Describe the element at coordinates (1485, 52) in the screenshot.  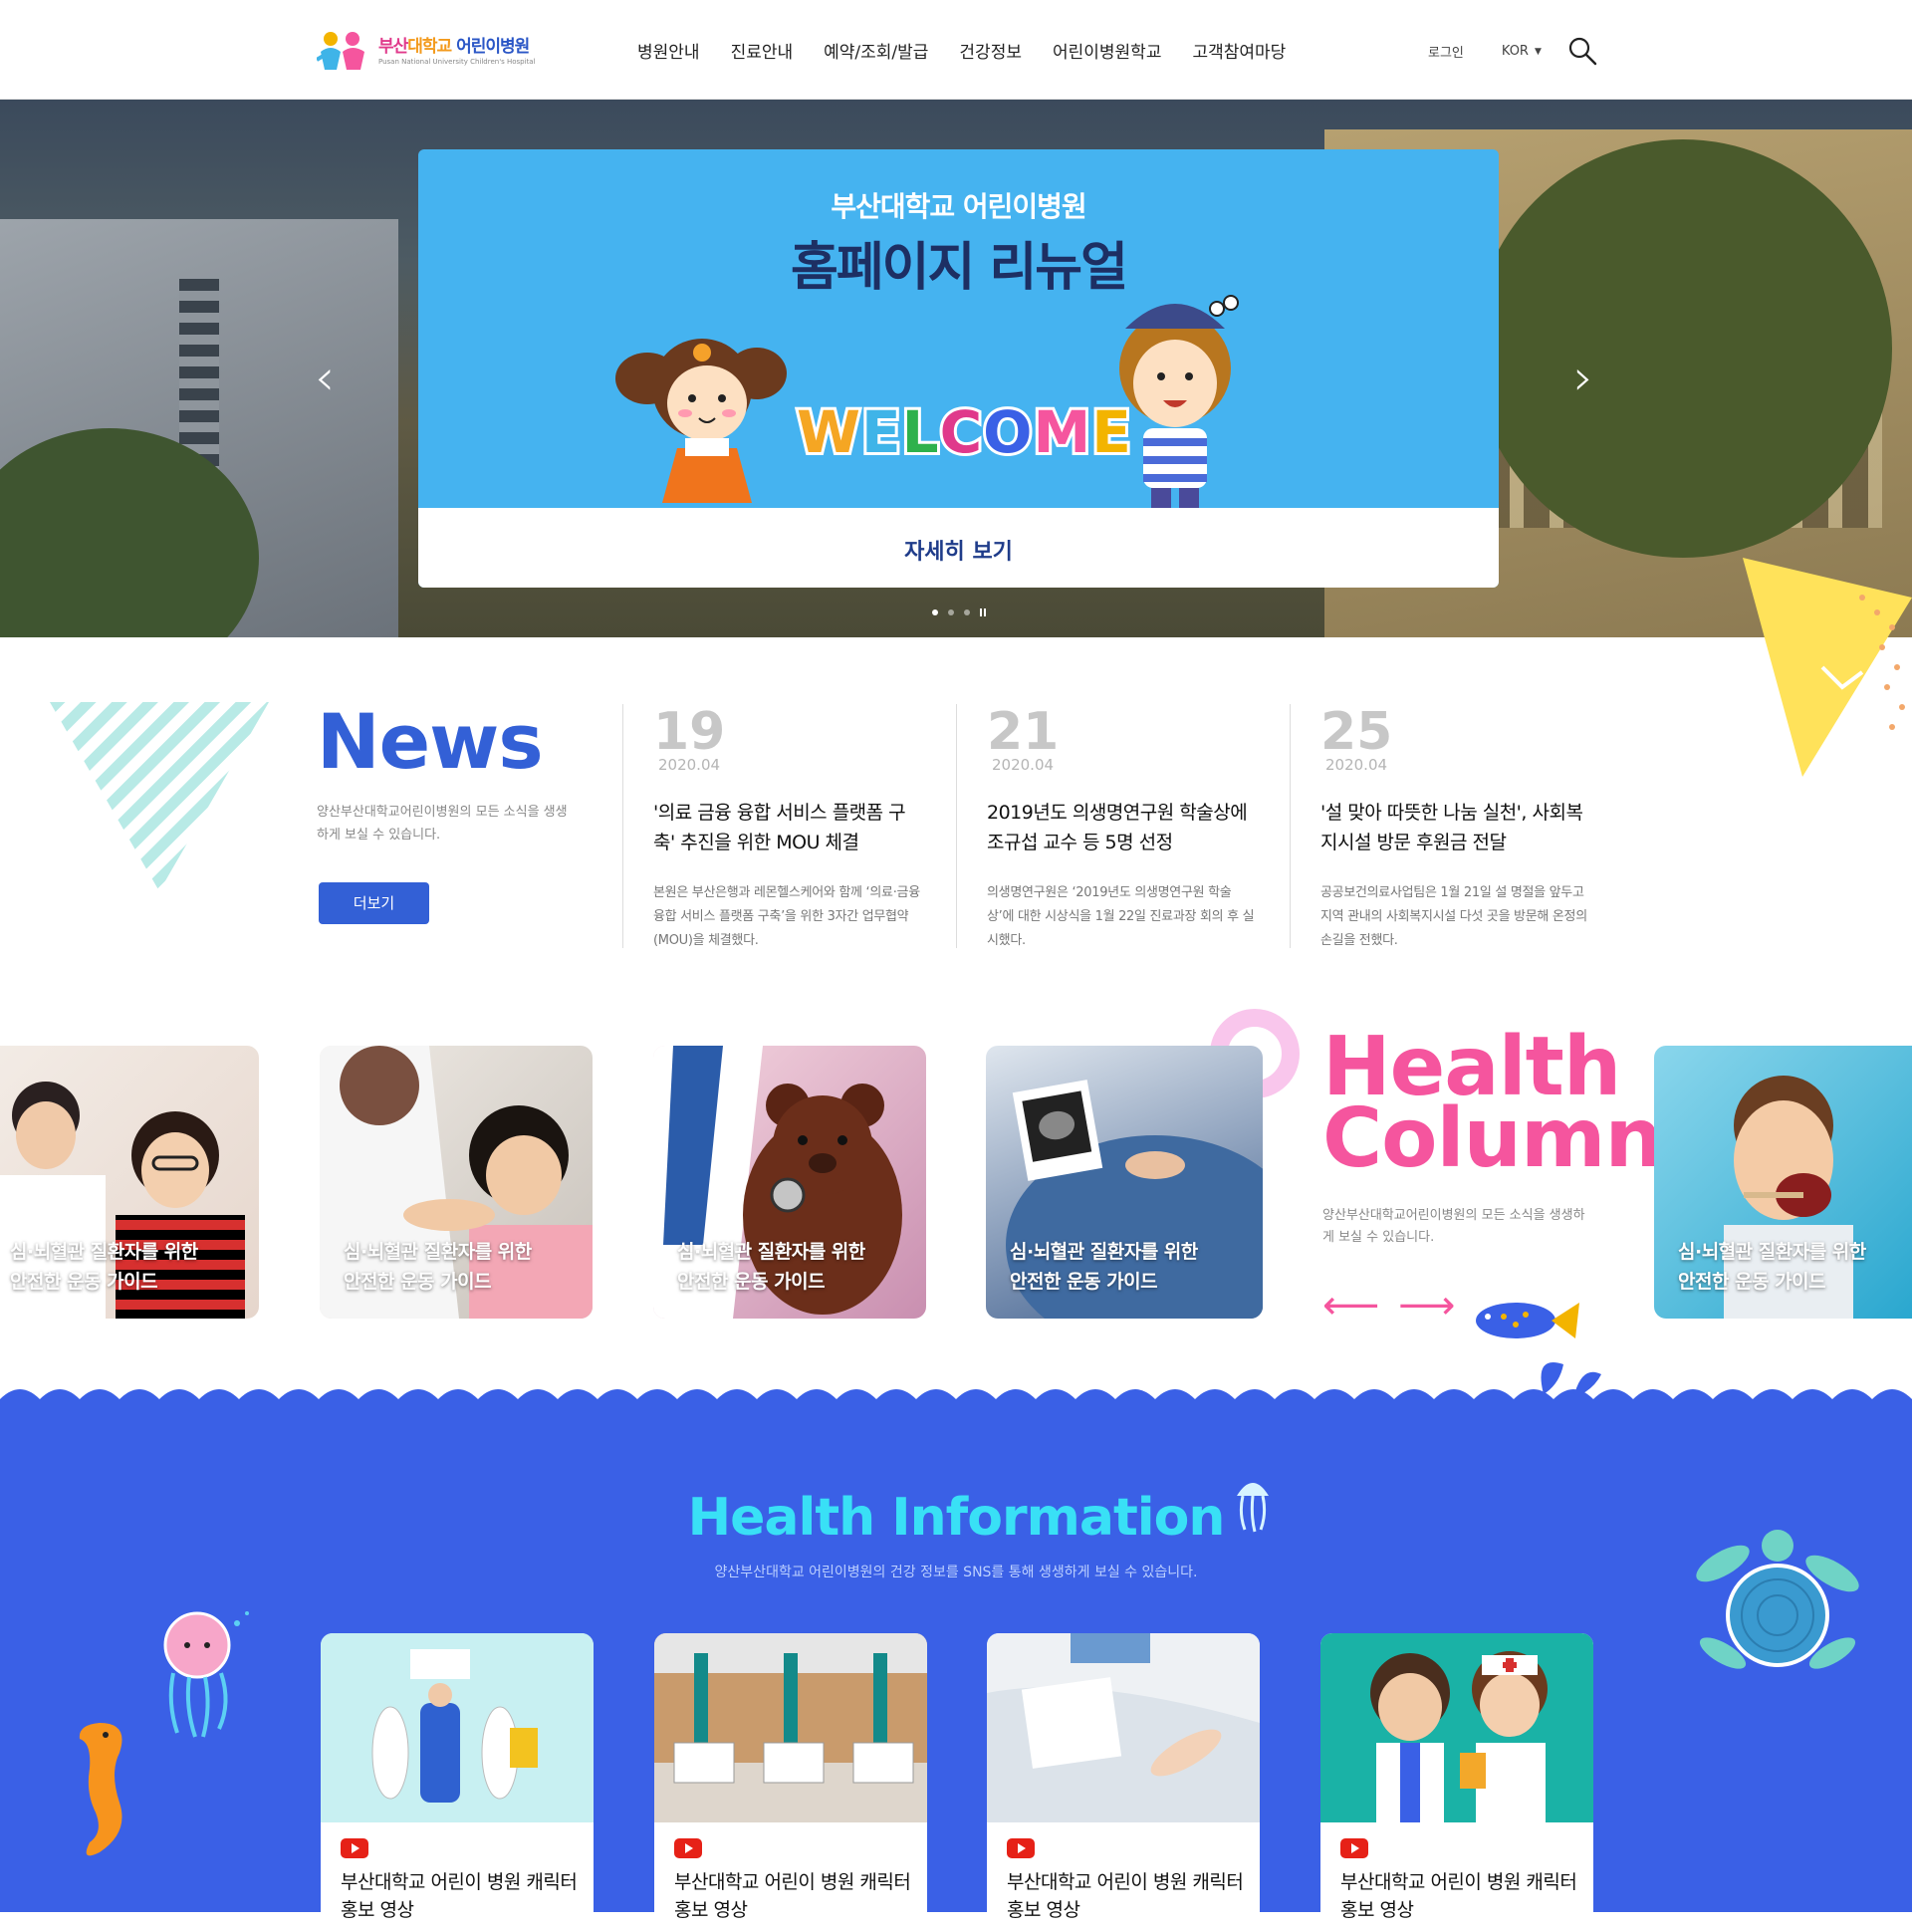
I see `header-utilities: 로그인 KOR ▼` at that location.